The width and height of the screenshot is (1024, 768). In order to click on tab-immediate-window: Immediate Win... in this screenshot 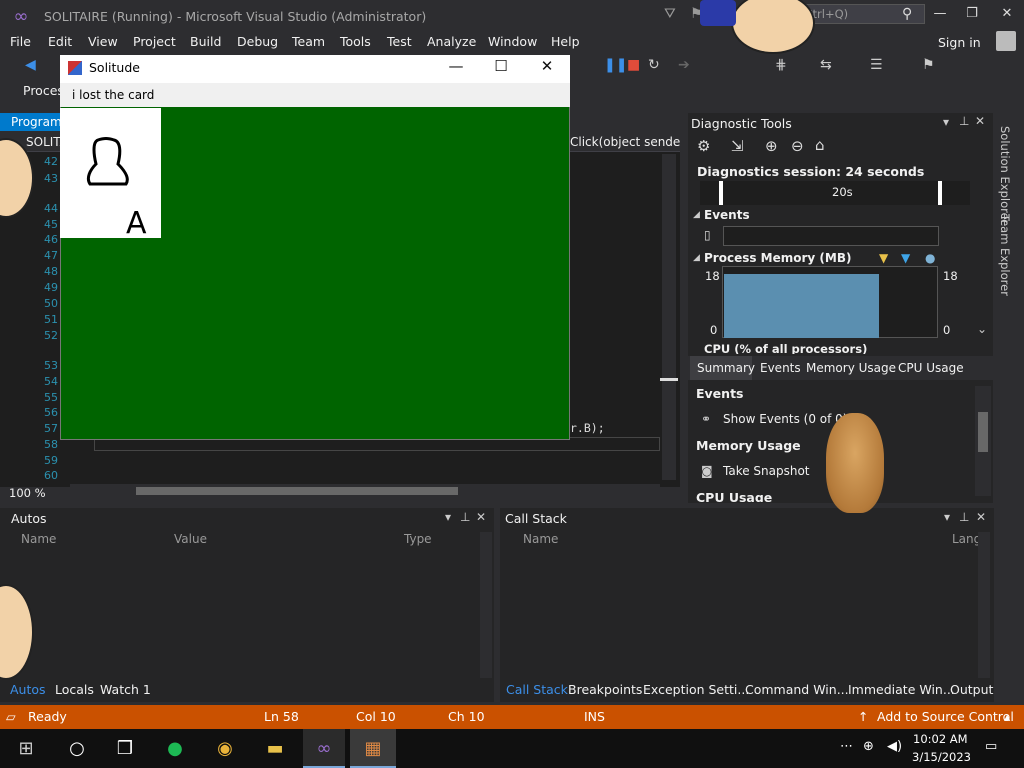, I will do `click(901, 689)`.